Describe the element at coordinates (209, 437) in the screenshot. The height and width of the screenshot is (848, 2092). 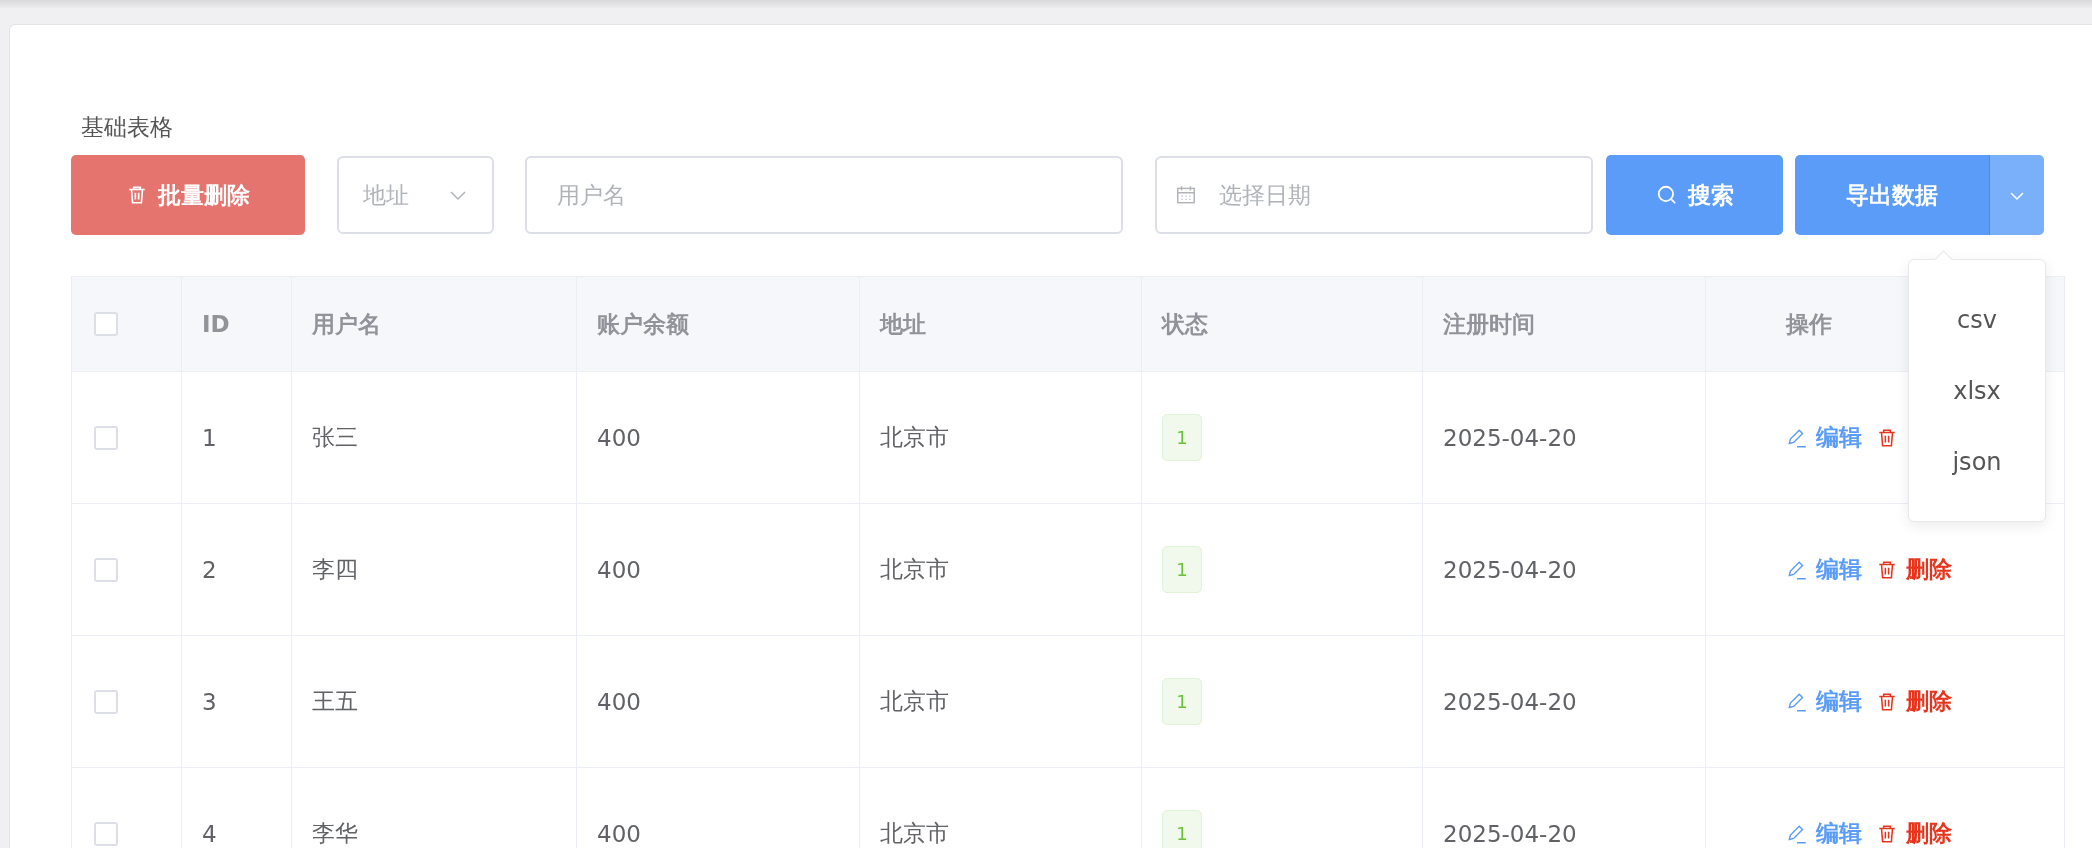
I see `table-cell: 1` at that location.